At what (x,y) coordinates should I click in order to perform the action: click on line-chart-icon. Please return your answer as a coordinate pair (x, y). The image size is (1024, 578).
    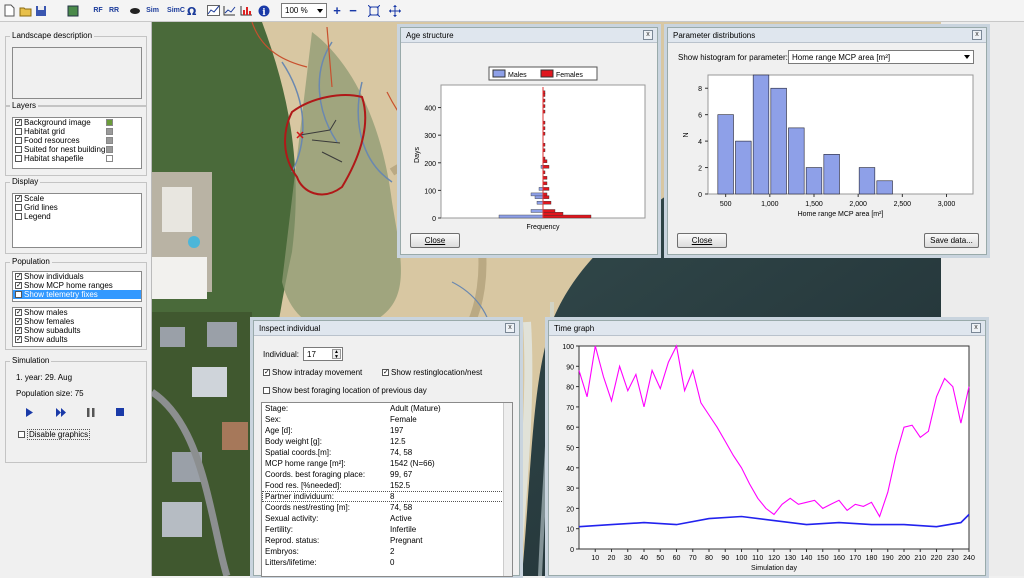
    Looking at the image, I should click on (229, 10).